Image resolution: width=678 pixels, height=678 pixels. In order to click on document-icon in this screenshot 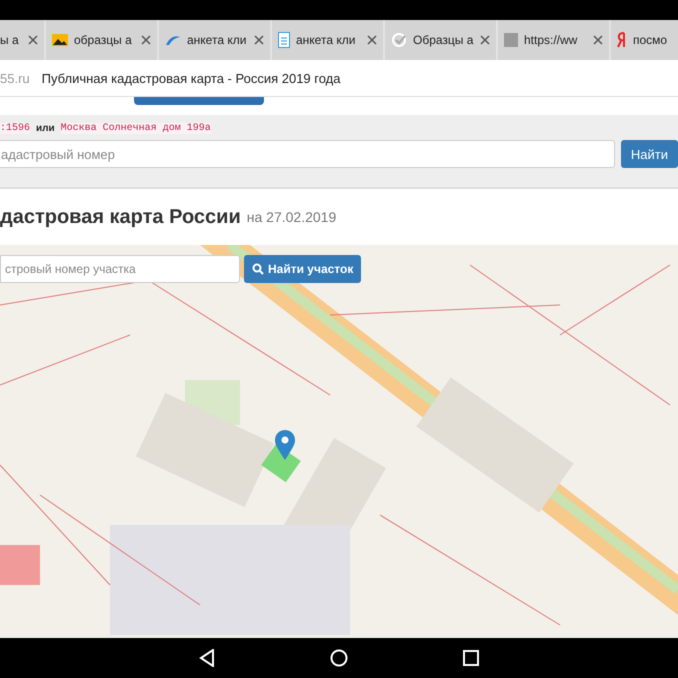, I will do `click(284, 40)`.